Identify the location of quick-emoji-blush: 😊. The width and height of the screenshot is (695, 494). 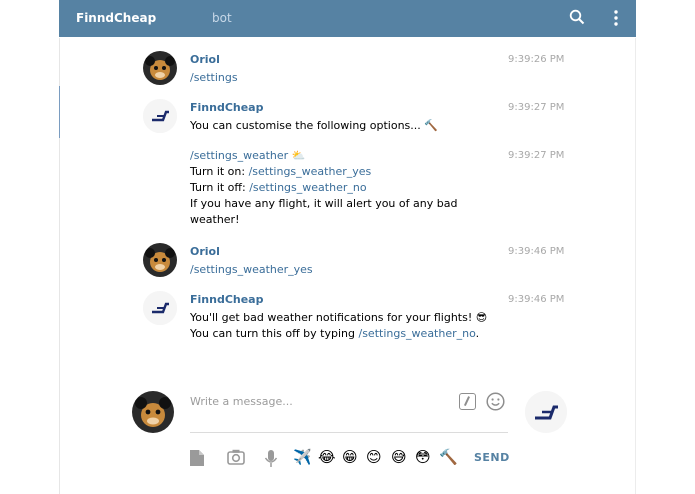
(374, 457).